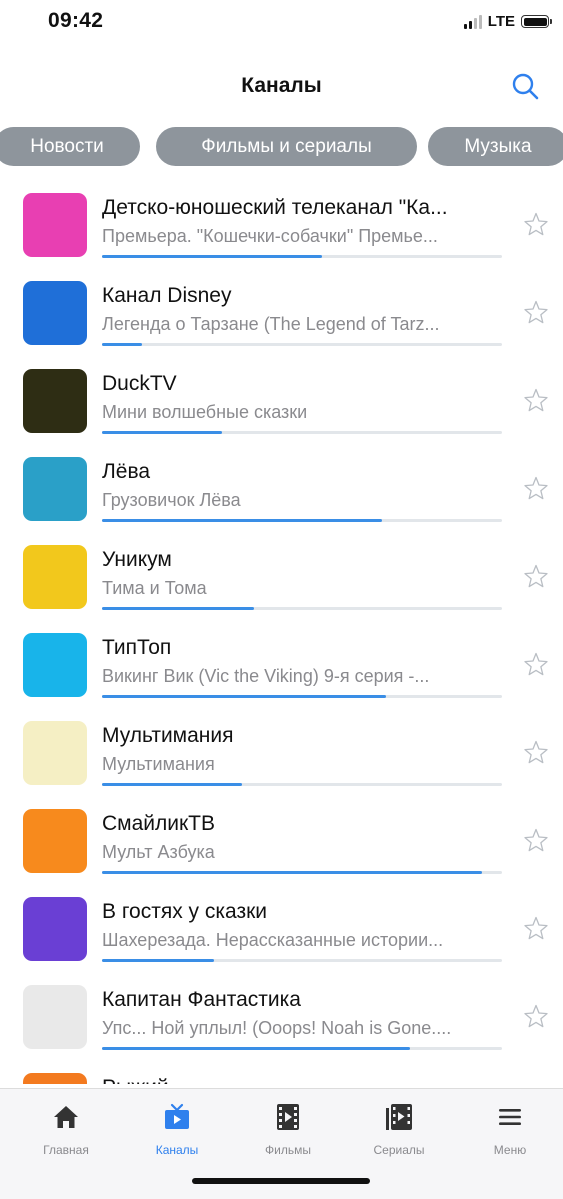 The height and width of the screenshot is (1199, 563). What do you see at coordinates (158, 764) in the screenshot?
I see `program-title: Мультимания` at bounding box center [158, 764].